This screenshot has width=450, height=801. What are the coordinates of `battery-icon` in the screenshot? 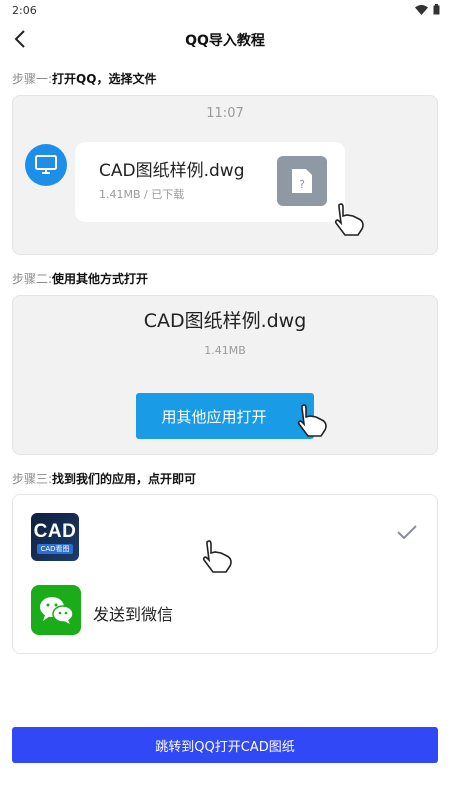 It's located at (436, 9).